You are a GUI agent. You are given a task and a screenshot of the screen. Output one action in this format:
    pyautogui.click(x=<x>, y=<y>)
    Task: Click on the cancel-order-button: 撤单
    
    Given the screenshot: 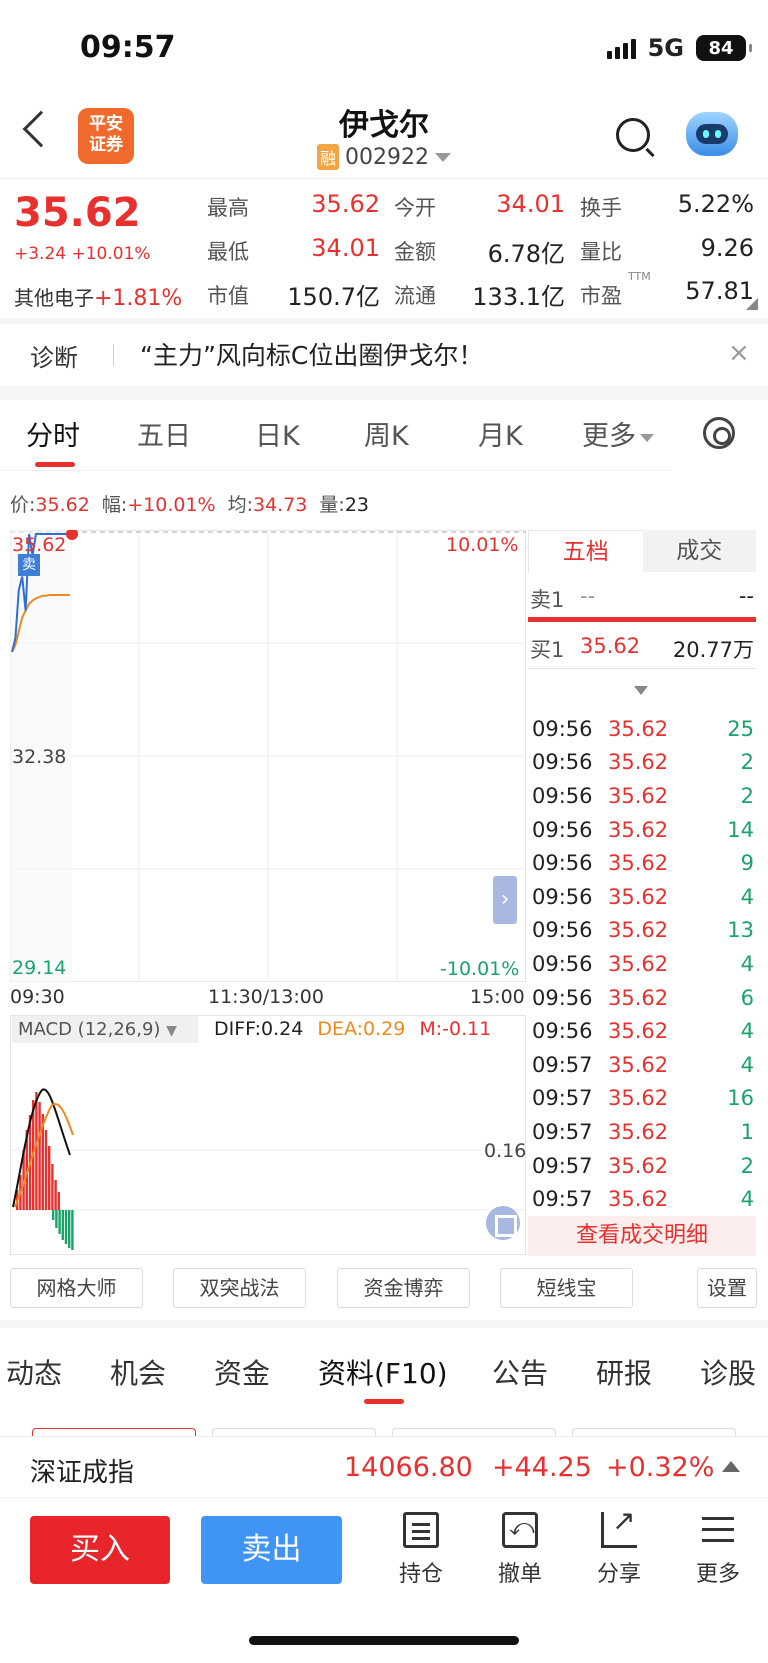 What is the action you would take?
    pyautogui.click(x=520, y=1550)
    